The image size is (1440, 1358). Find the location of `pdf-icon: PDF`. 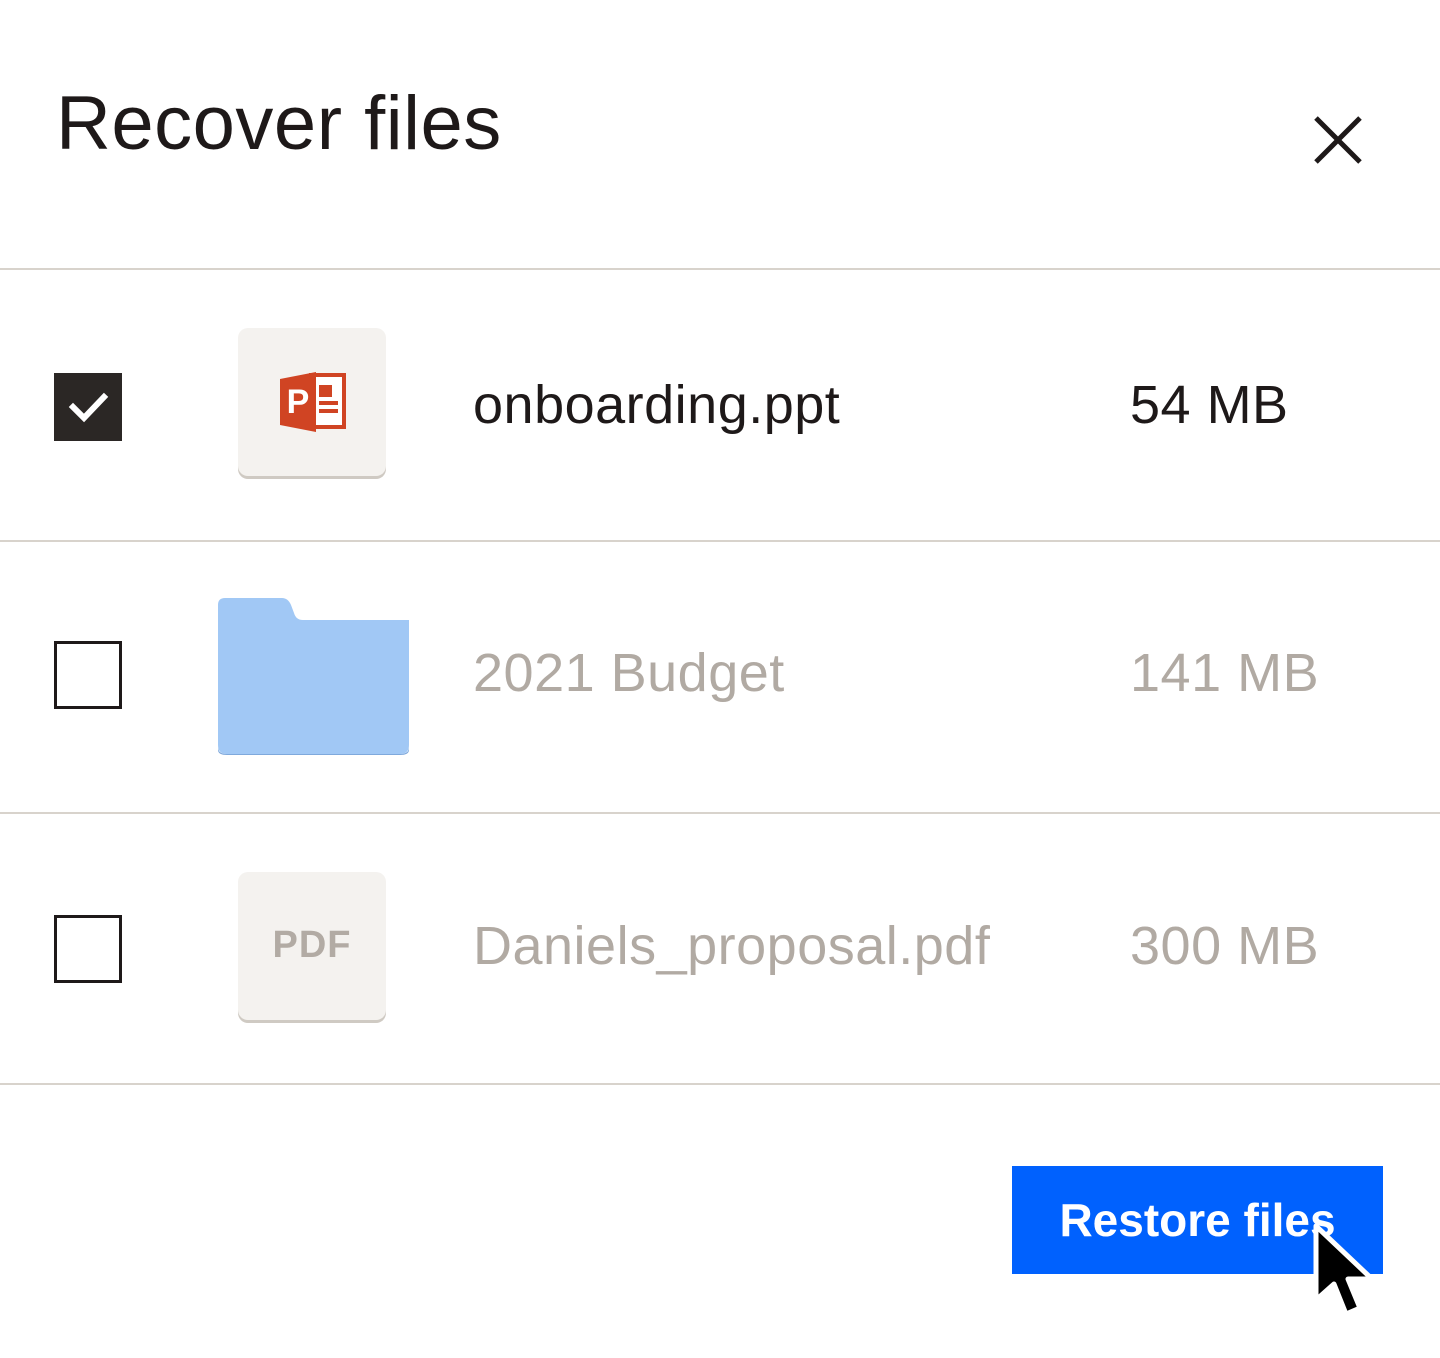

pdf-icon: PDF is located at coordinates (312, 945).